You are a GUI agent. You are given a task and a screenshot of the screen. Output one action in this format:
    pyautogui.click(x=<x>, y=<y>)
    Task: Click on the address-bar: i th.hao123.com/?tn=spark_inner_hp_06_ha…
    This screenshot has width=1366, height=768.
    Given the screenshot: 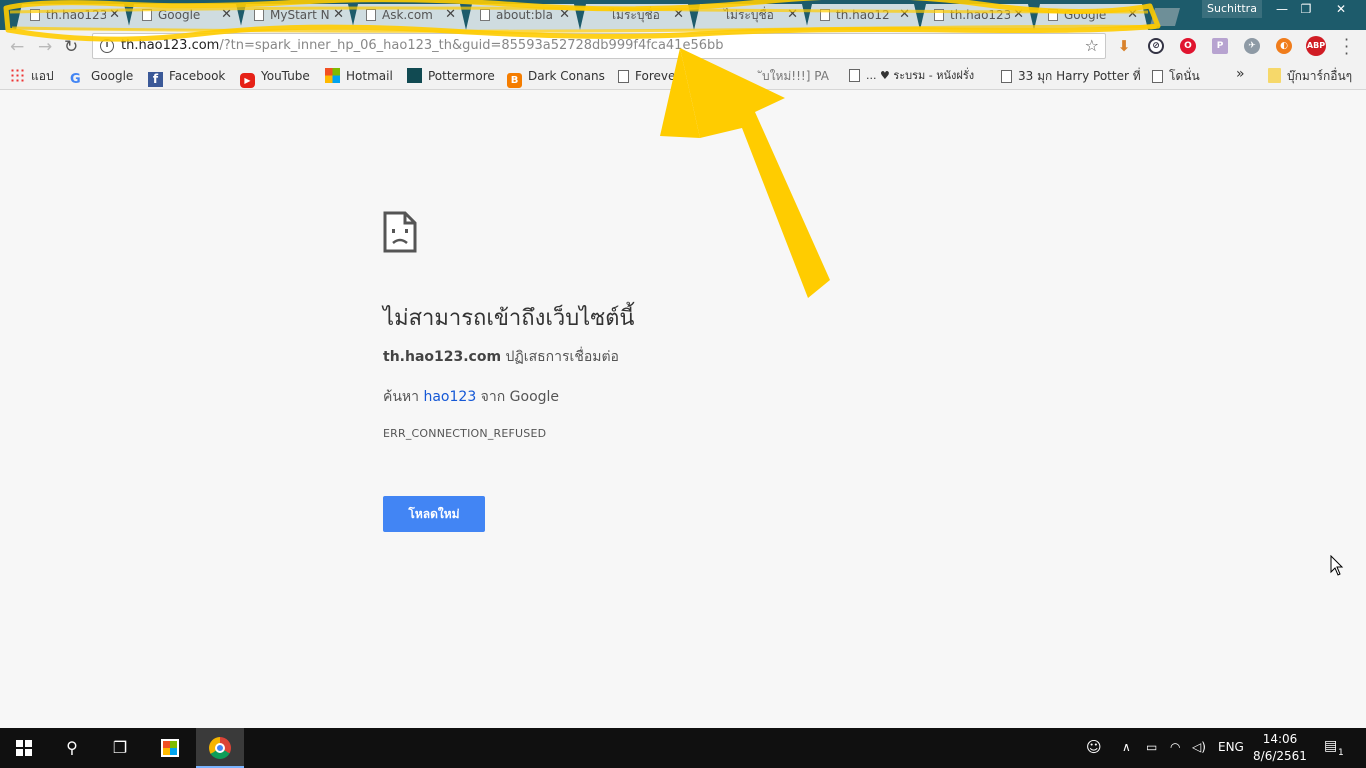 What is the action you would take?
    pyautogui.click(x=599, y=46)
    